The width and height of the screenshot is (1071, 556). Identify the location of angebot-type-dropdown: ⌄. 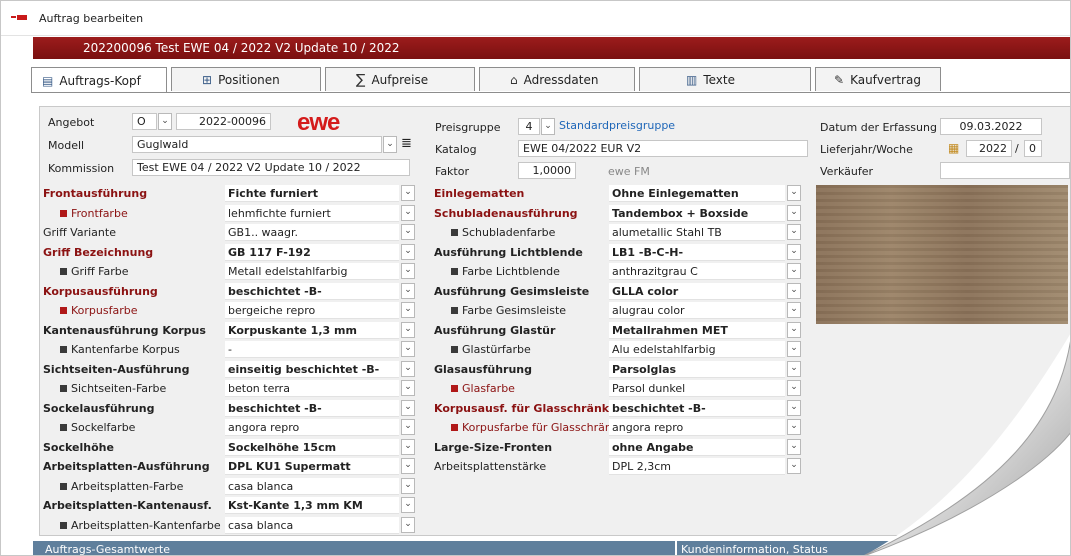
(165, 121).